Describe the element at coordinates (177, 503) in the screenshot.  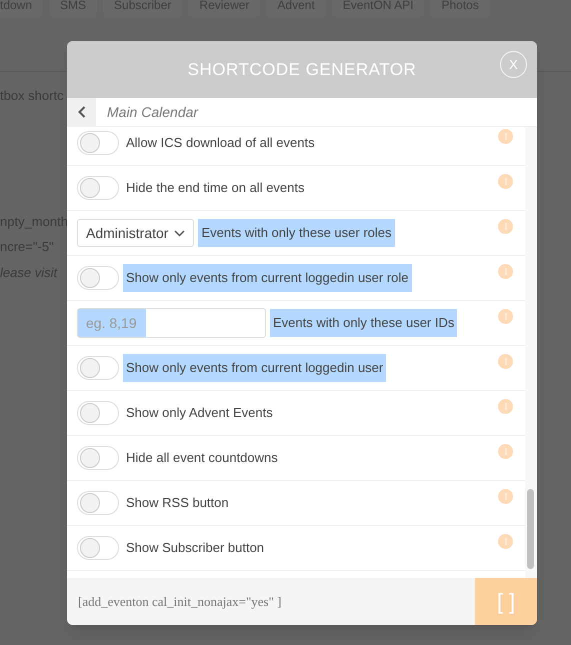
I see `option-label: Show RSS button` at that location.